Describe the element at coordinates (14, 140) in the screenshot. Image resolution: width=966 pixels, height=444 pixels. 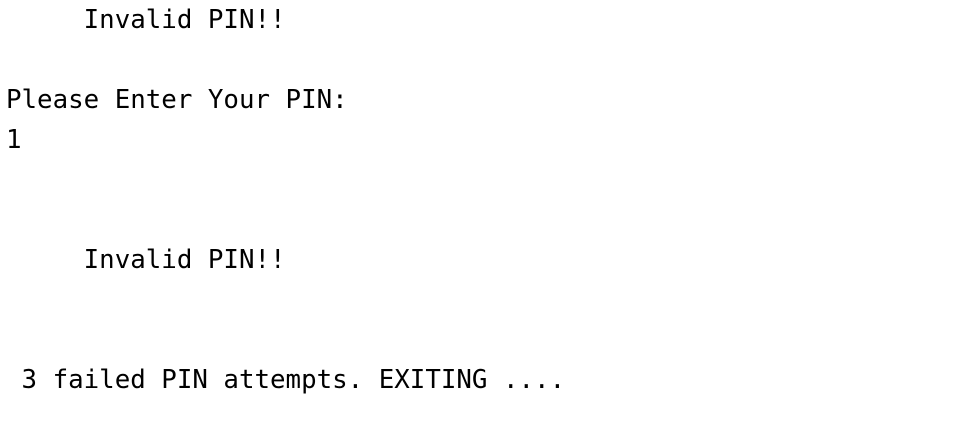
I see `user-input: 1` at that location.